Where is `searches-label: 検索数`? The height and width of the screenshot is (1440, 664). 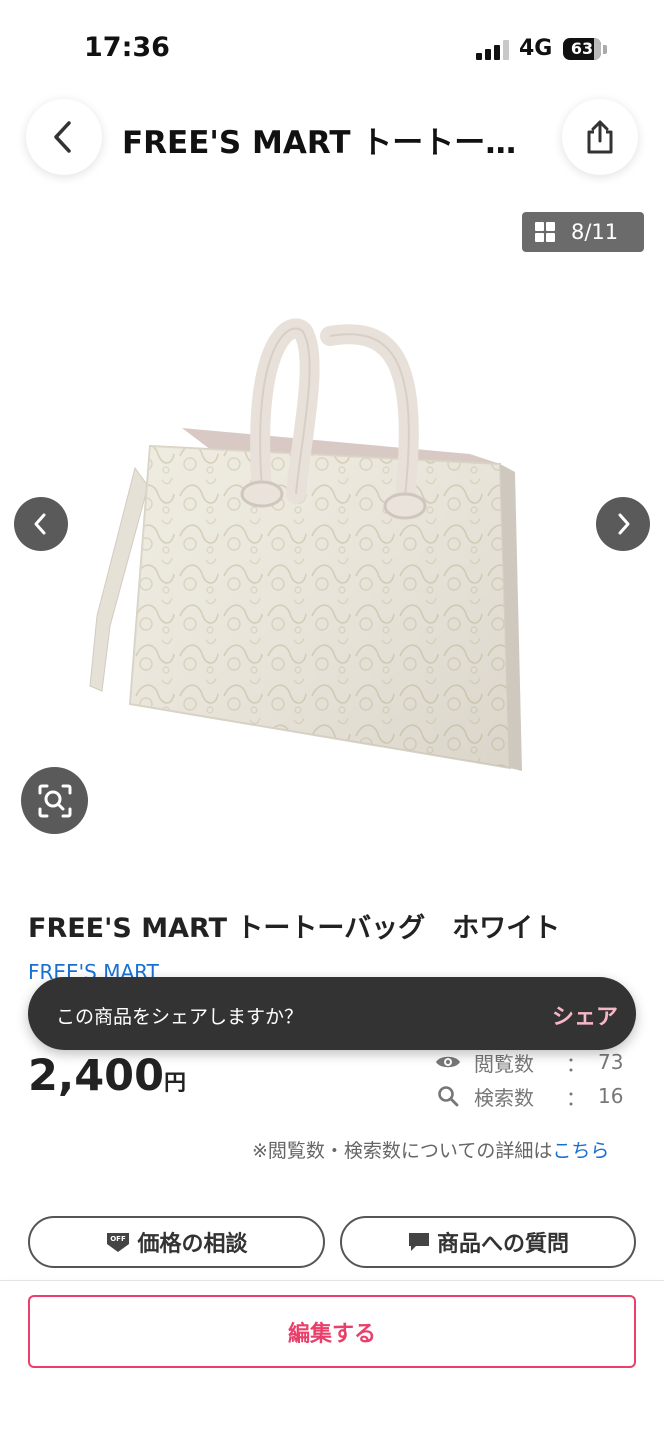 searches-label: 検索数 is located at coordinates (504, 1097).